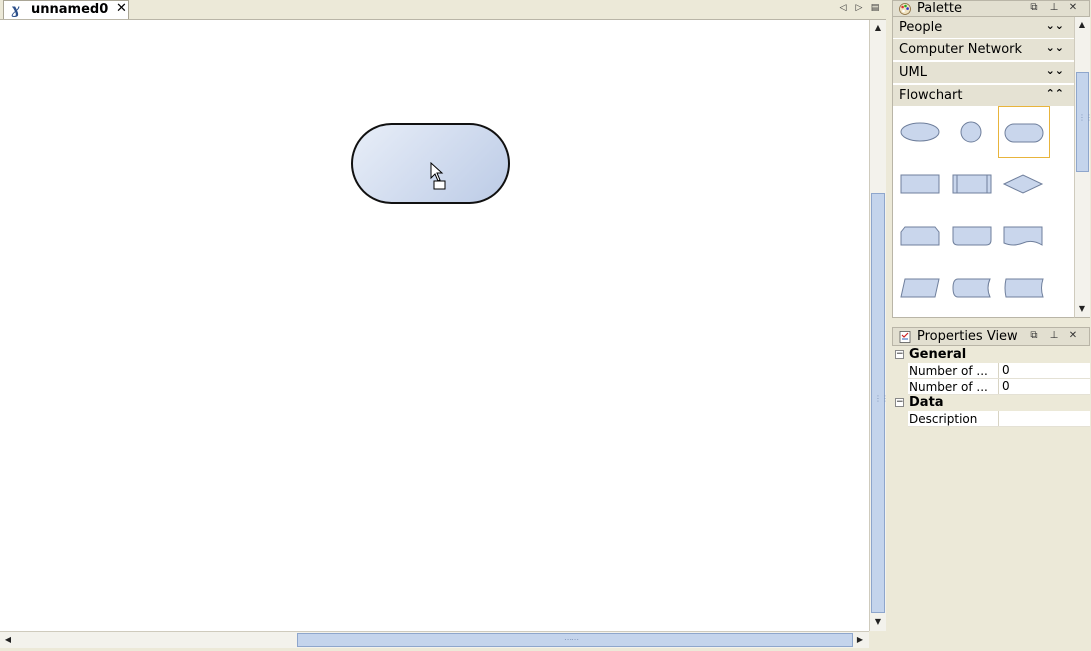  Describe the element at coordinates (438, 176) in the screenshot. I see `mouse-cursor-icon` at that location.